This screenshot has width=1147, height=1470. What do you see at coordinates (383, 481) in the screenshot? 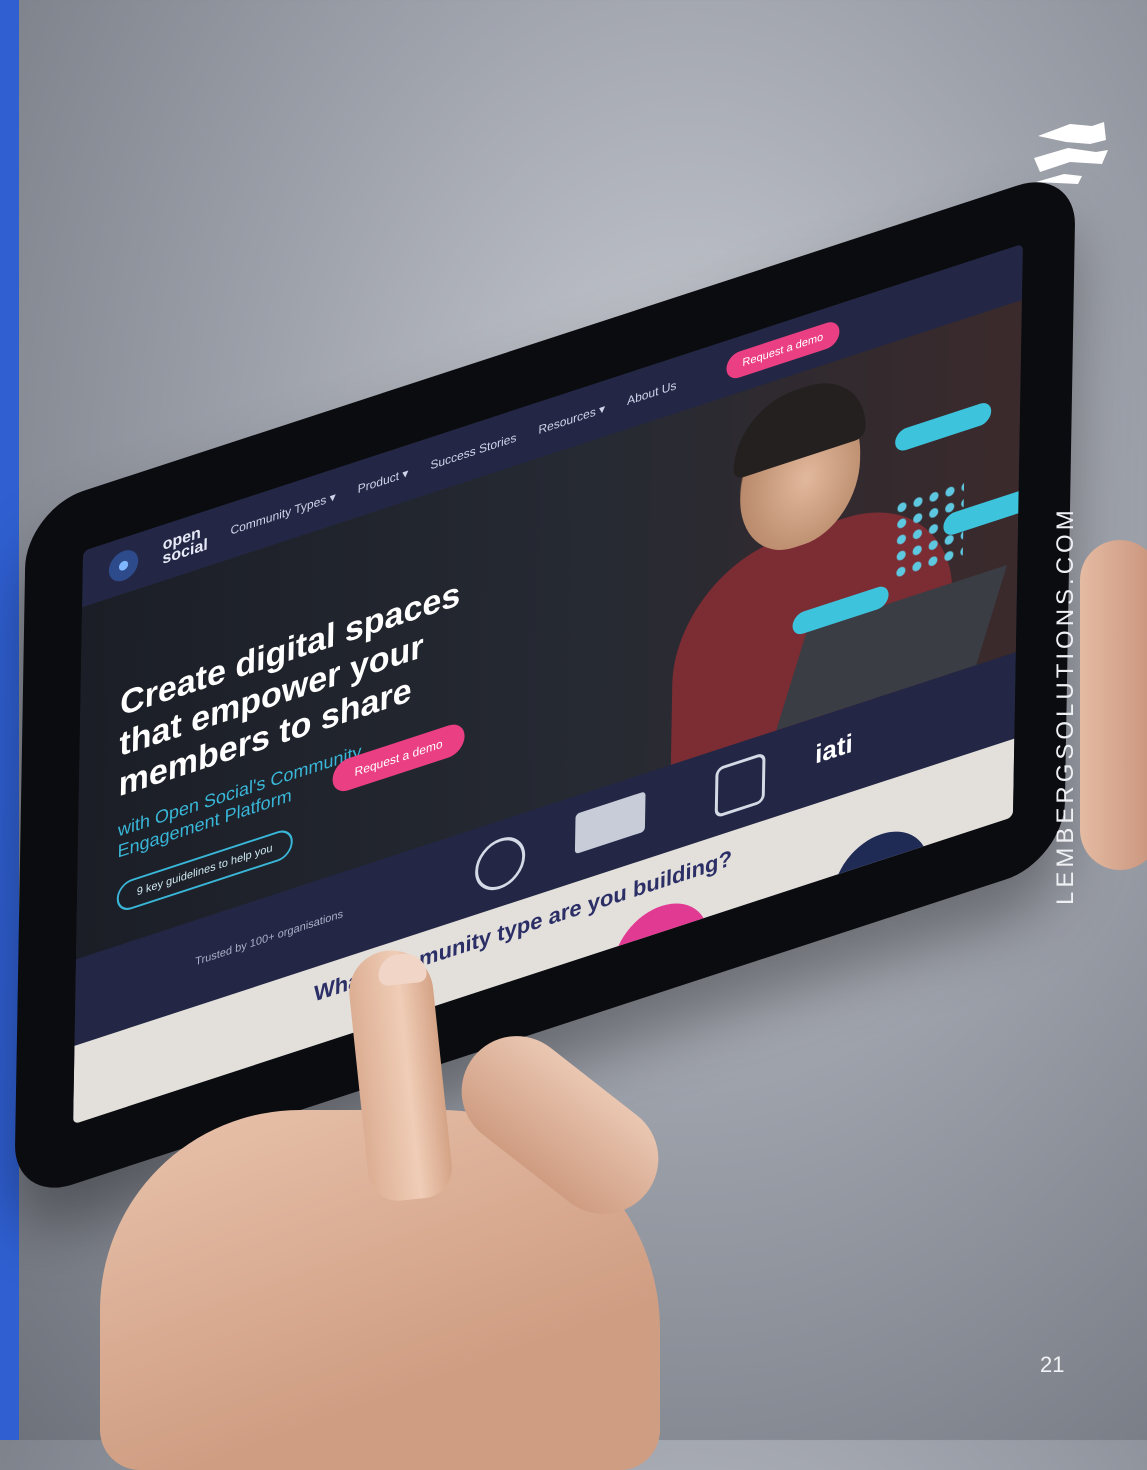
I see `nav-product: Product ▾` at bounding box center [383, 481].